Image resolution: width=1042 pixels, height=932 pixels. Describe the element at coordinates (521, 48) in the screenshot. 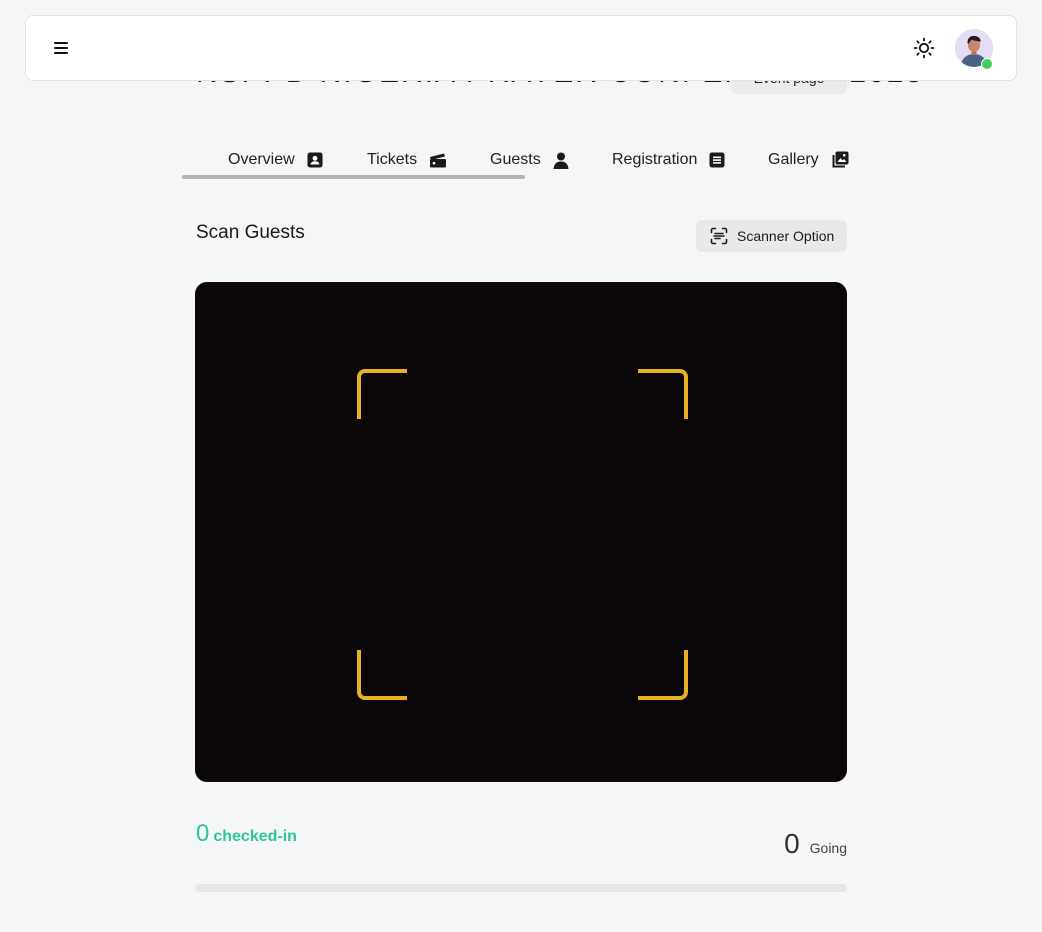

I see `top-header` at that location.